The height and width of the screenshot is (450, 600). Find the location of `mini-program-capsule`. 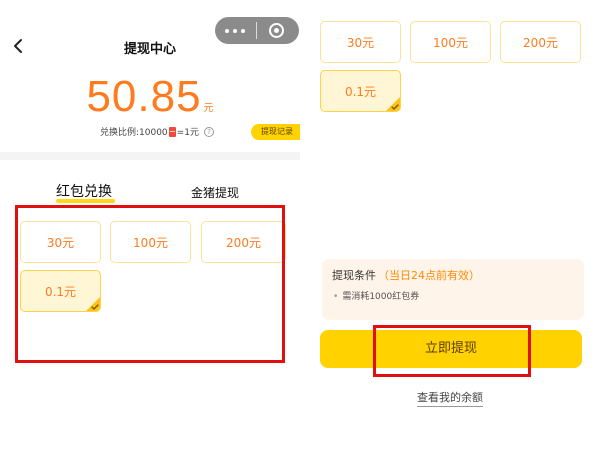

mini-program-capsule is located at coordinates (257, 30).